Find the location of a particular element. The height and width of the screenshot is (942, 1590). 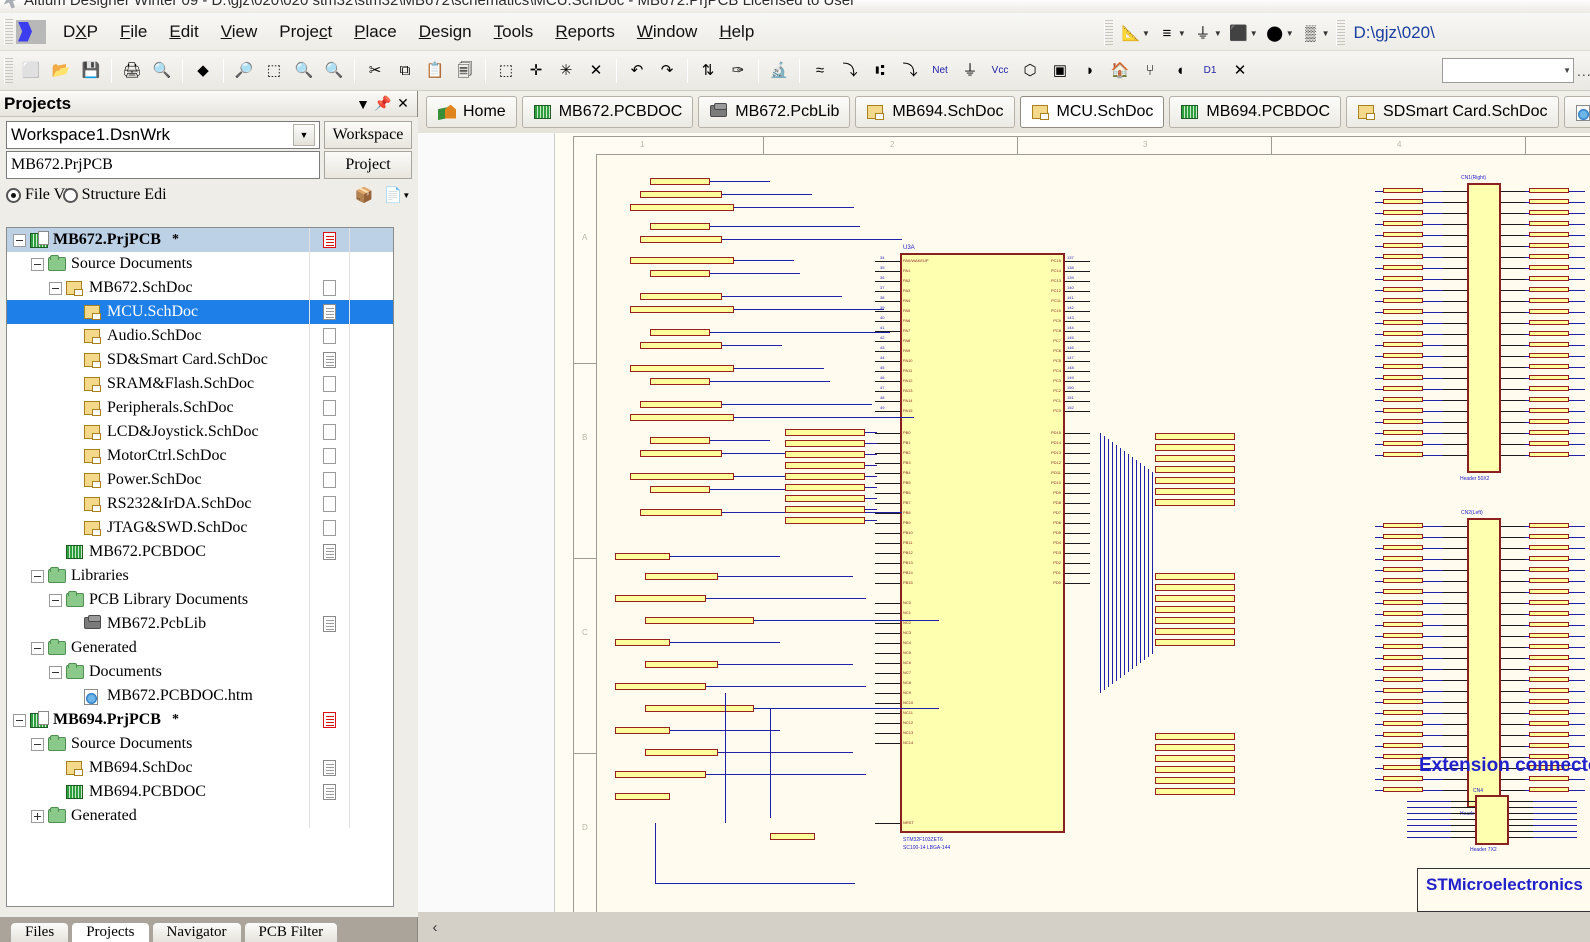

place-device-sheet-button: 🏠 is located at coordinates (1120, 71).